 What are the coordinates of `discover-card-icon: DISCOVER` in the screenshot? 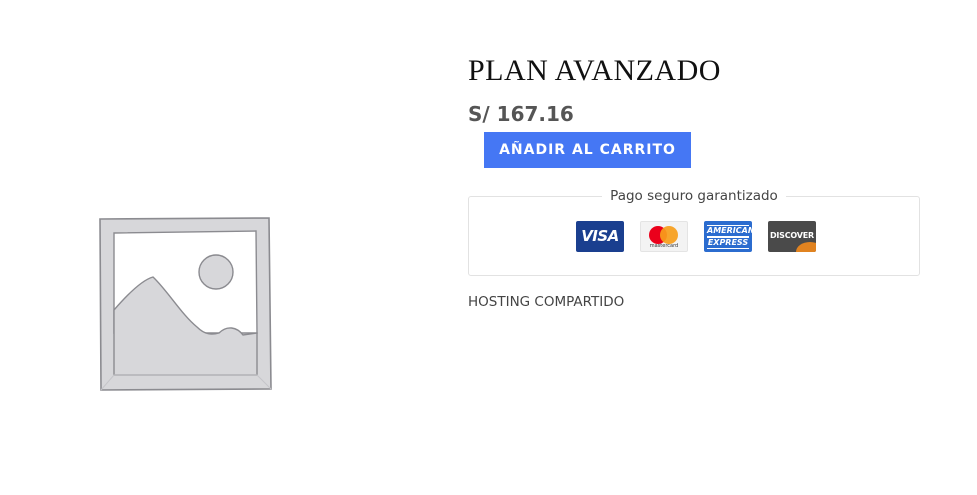 It's located at (792, 236).